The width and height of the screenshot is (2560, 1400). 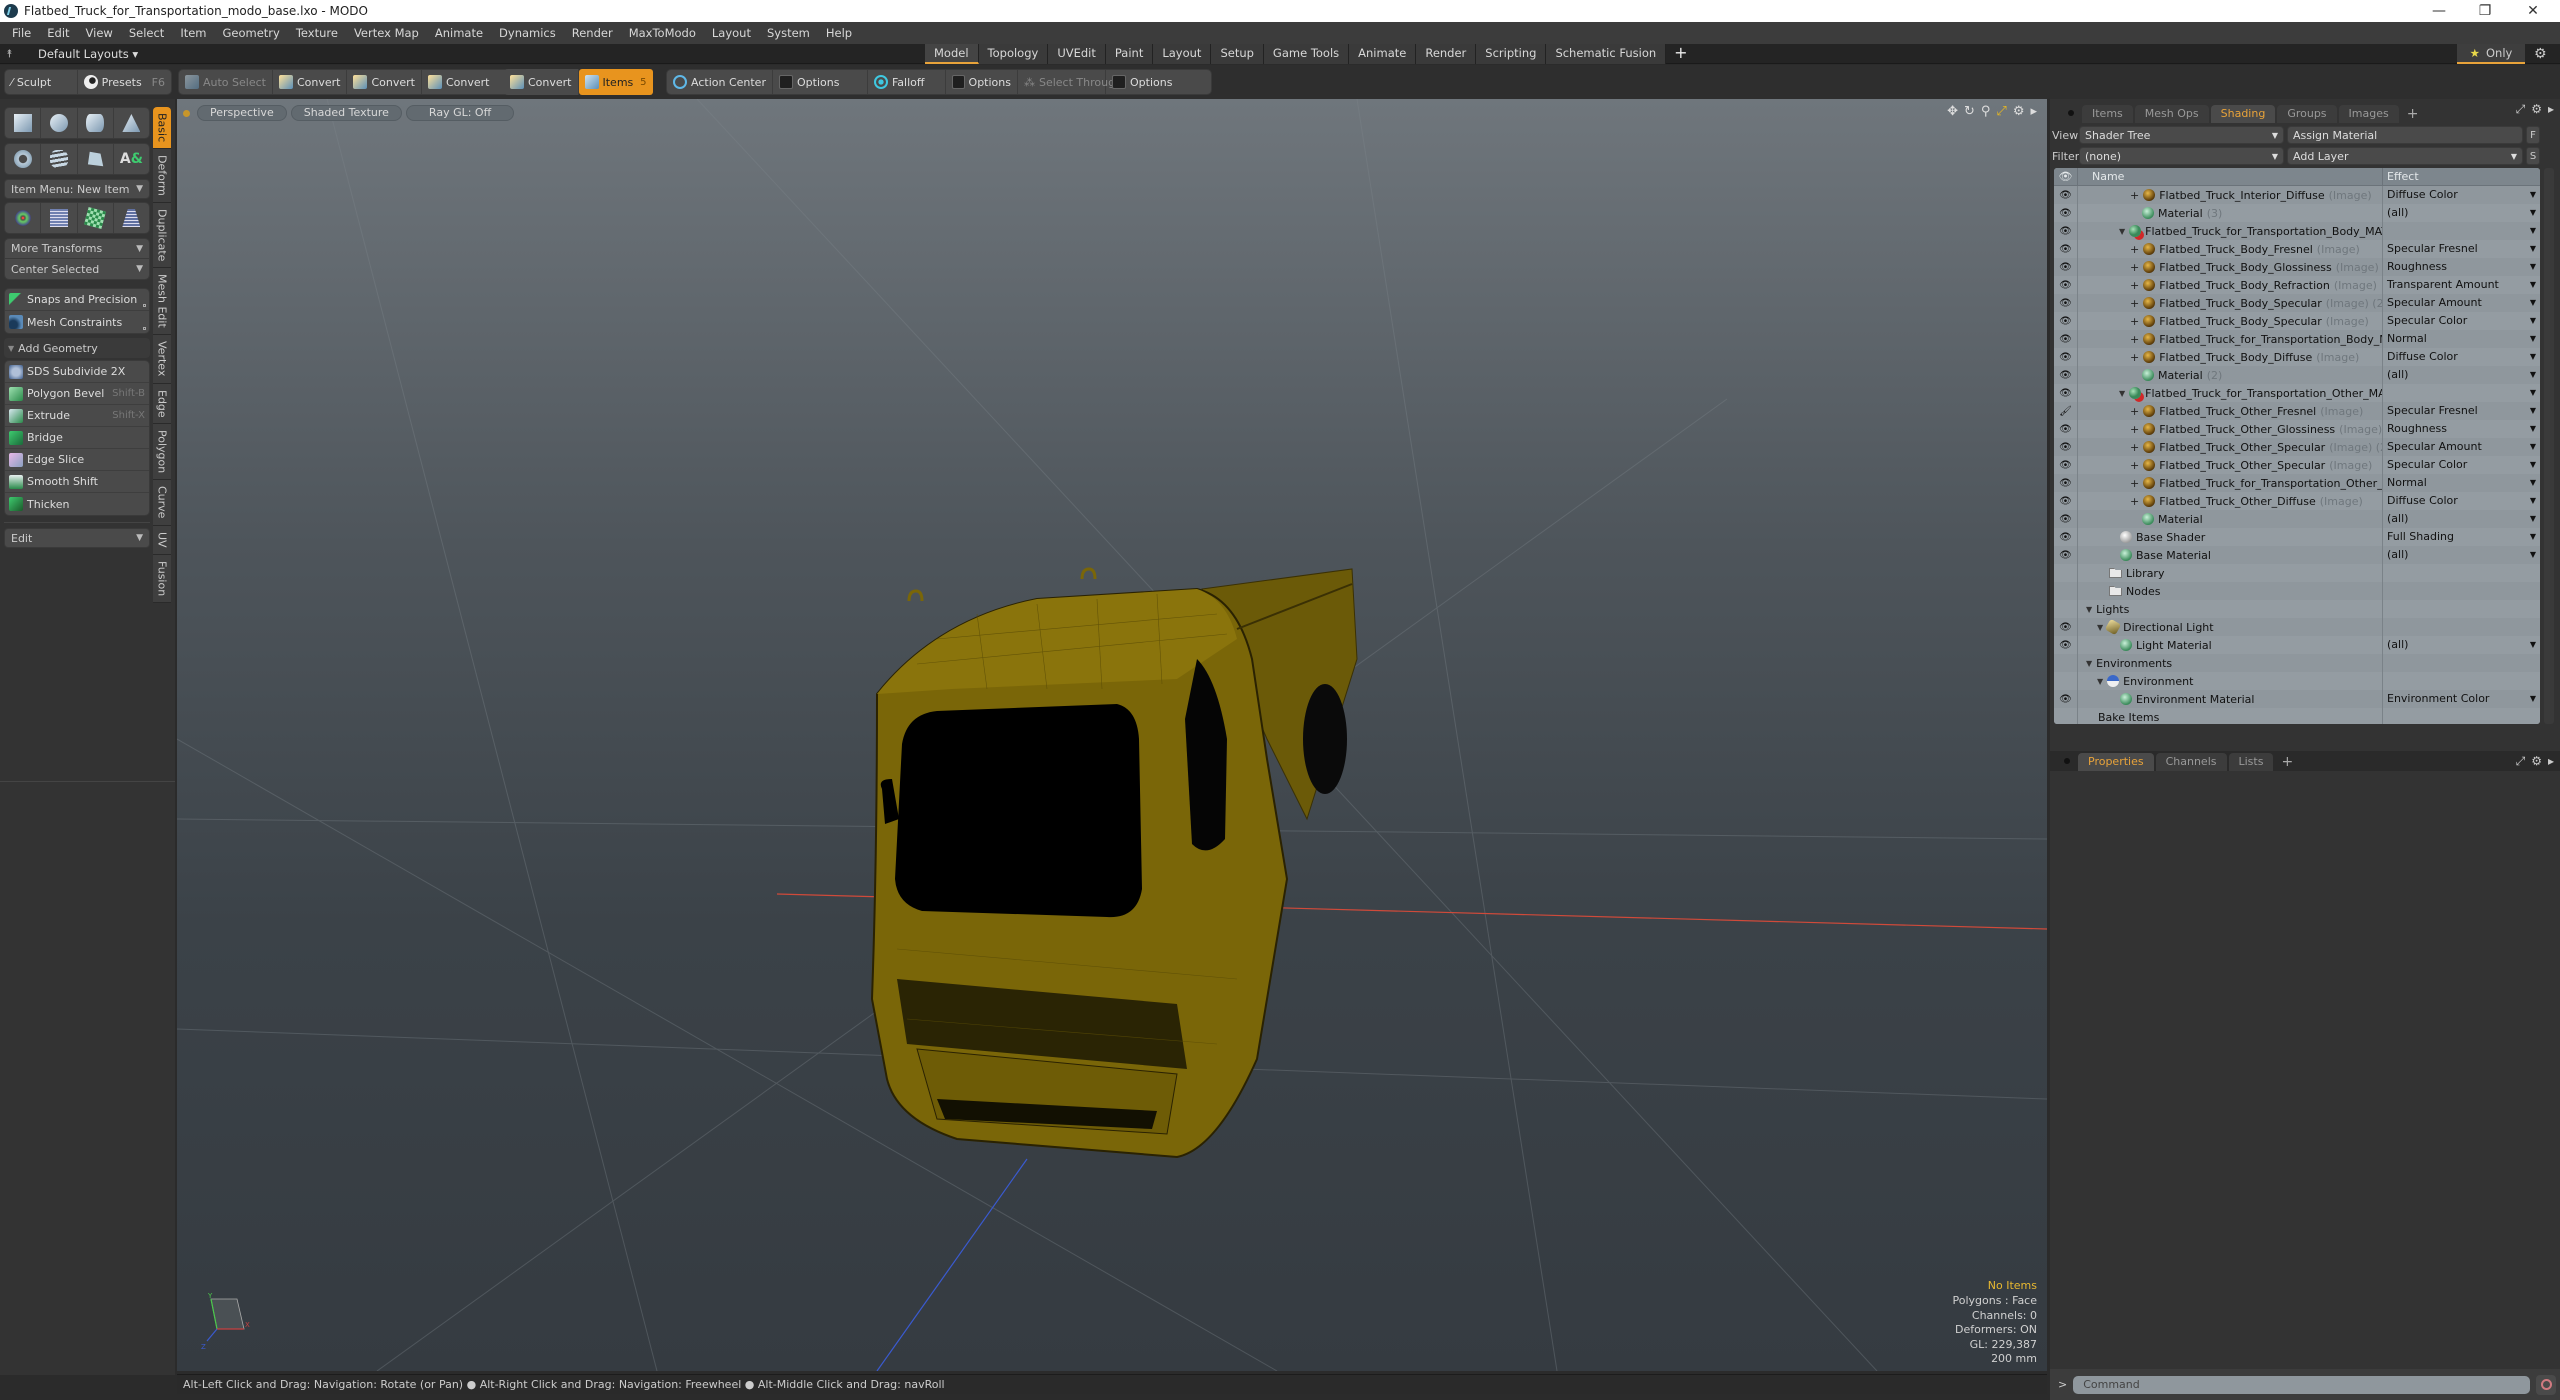 I want to click on shader-tree-row: ▼ Environments, so click(x=2297, y=663).